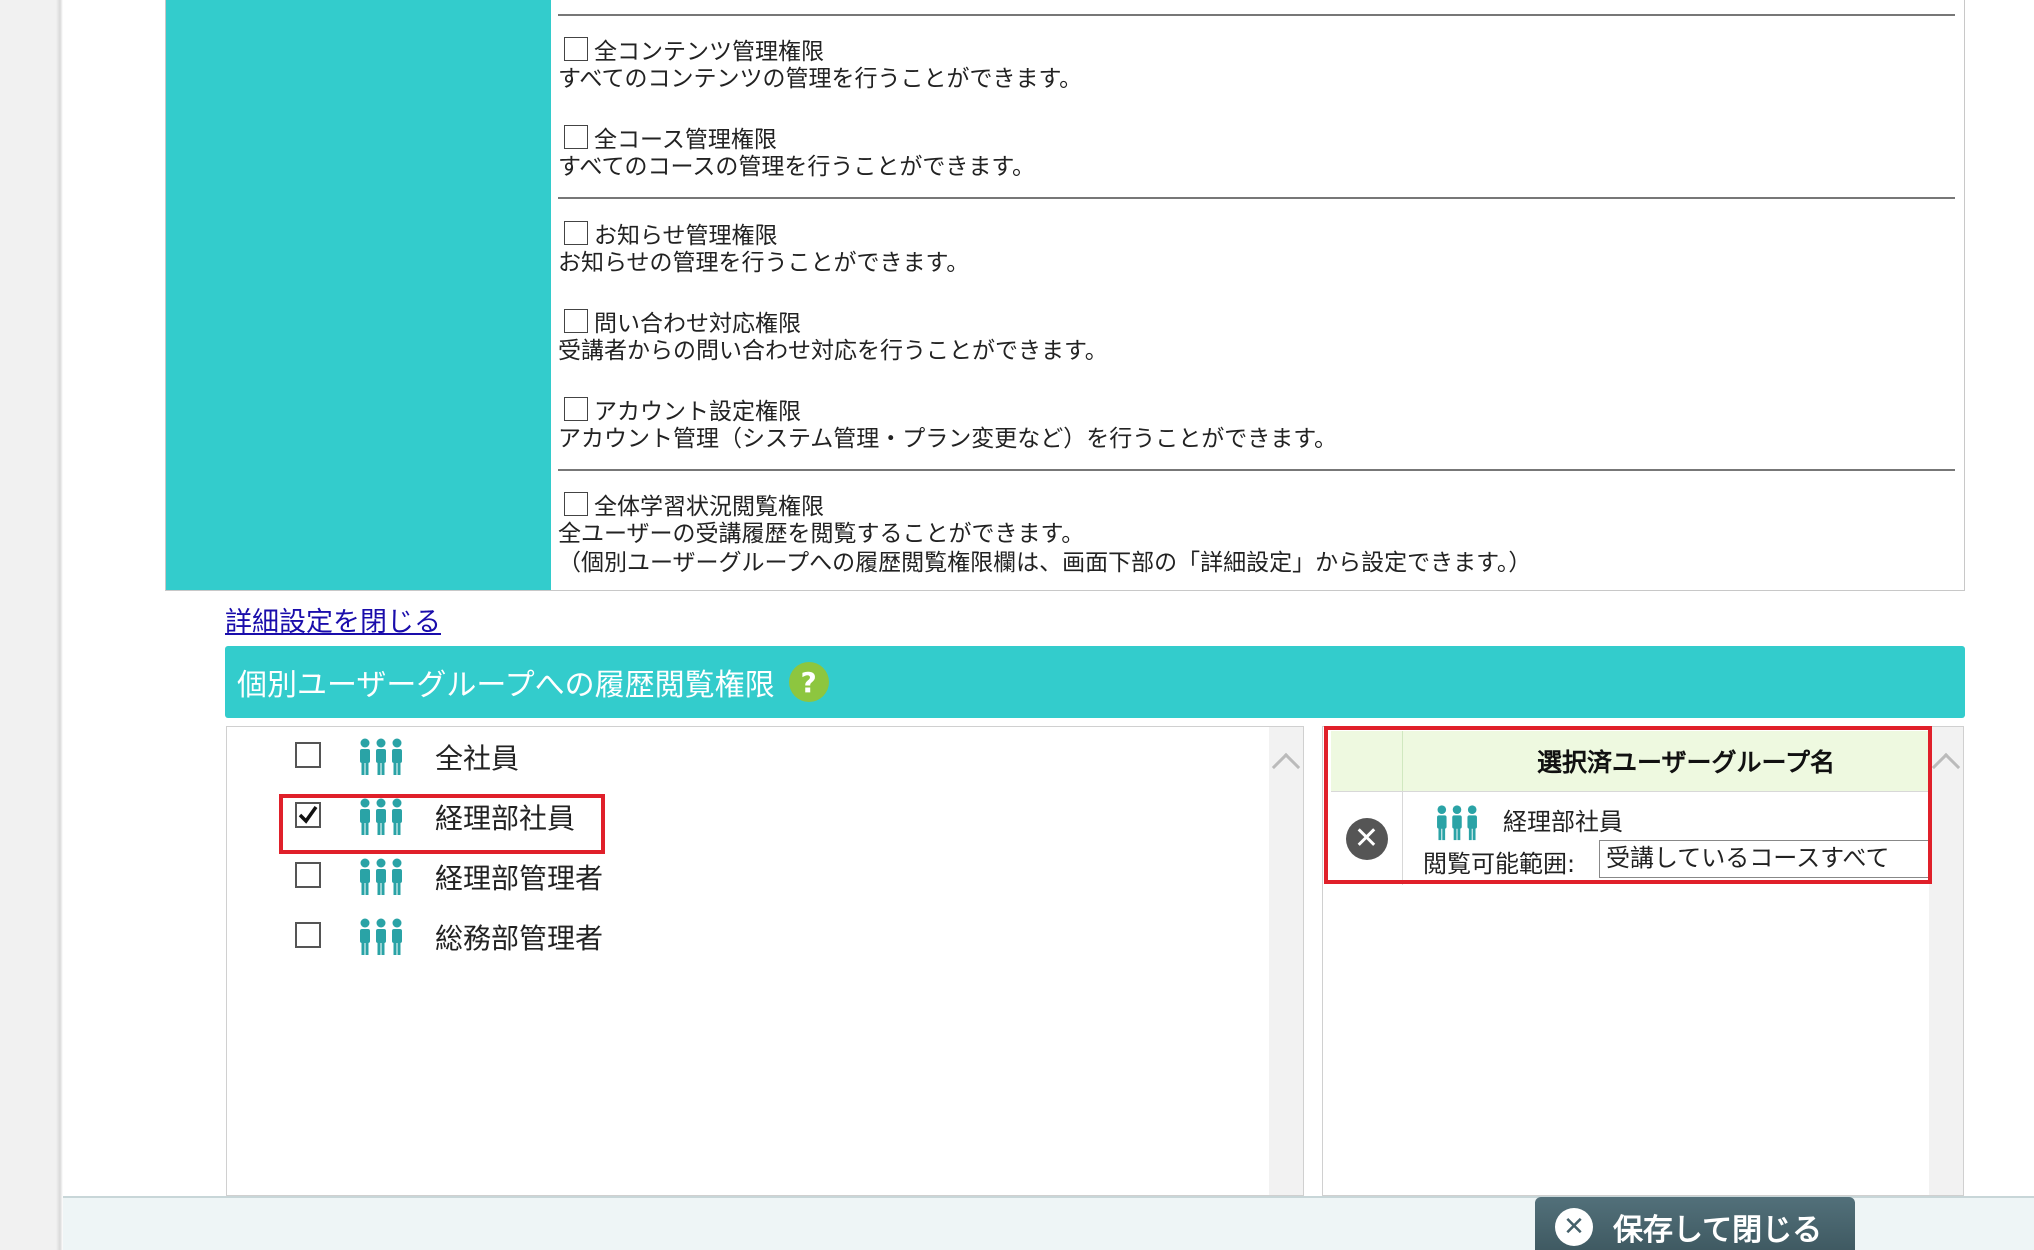 The width and height of the screenshot is (2034, 1250). Describe the element at coordinates (1574, 1227) in the screenshot. I see `close-circle-icon: ✕` at that location.